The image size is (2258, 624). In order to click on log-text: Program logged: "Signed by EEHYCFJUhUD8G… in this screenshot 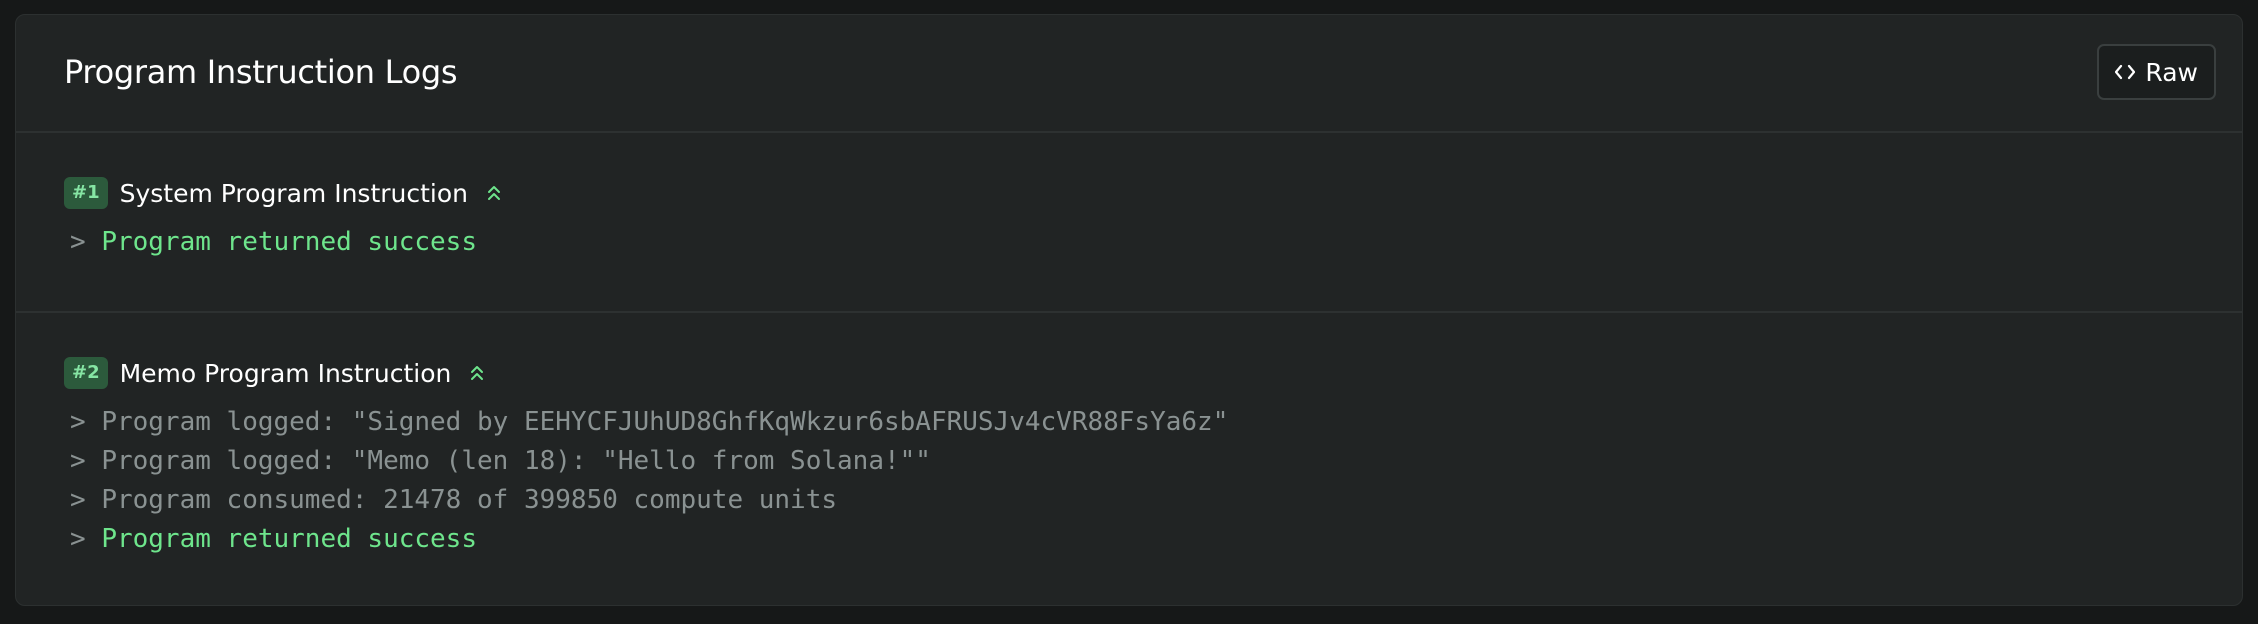, I will do `click(665, 422)`.